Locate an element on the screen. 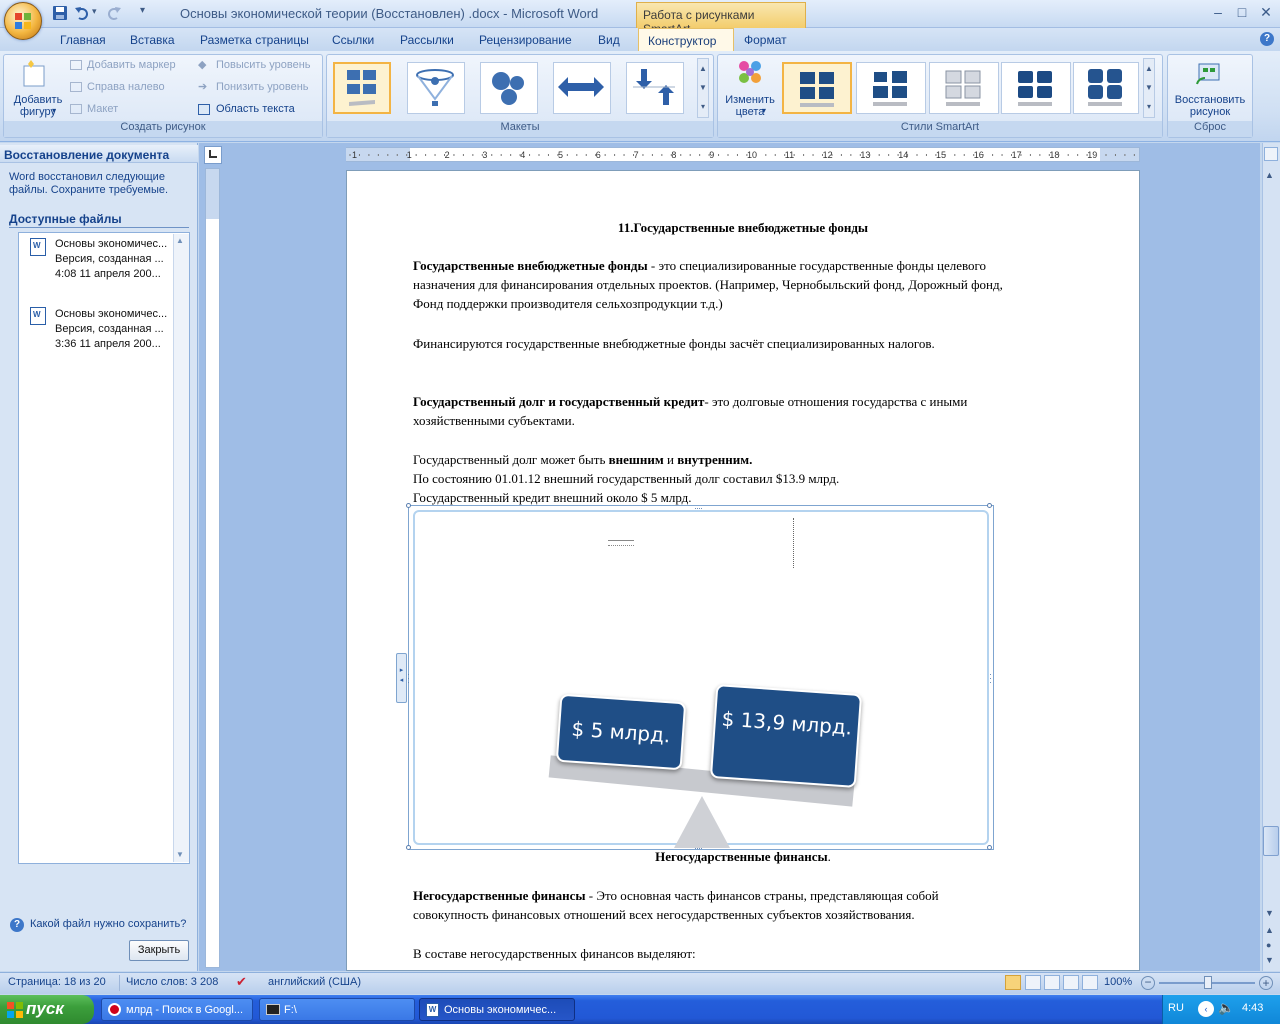  promote-button: Повысить уровень is located at coordinates (263, 65).